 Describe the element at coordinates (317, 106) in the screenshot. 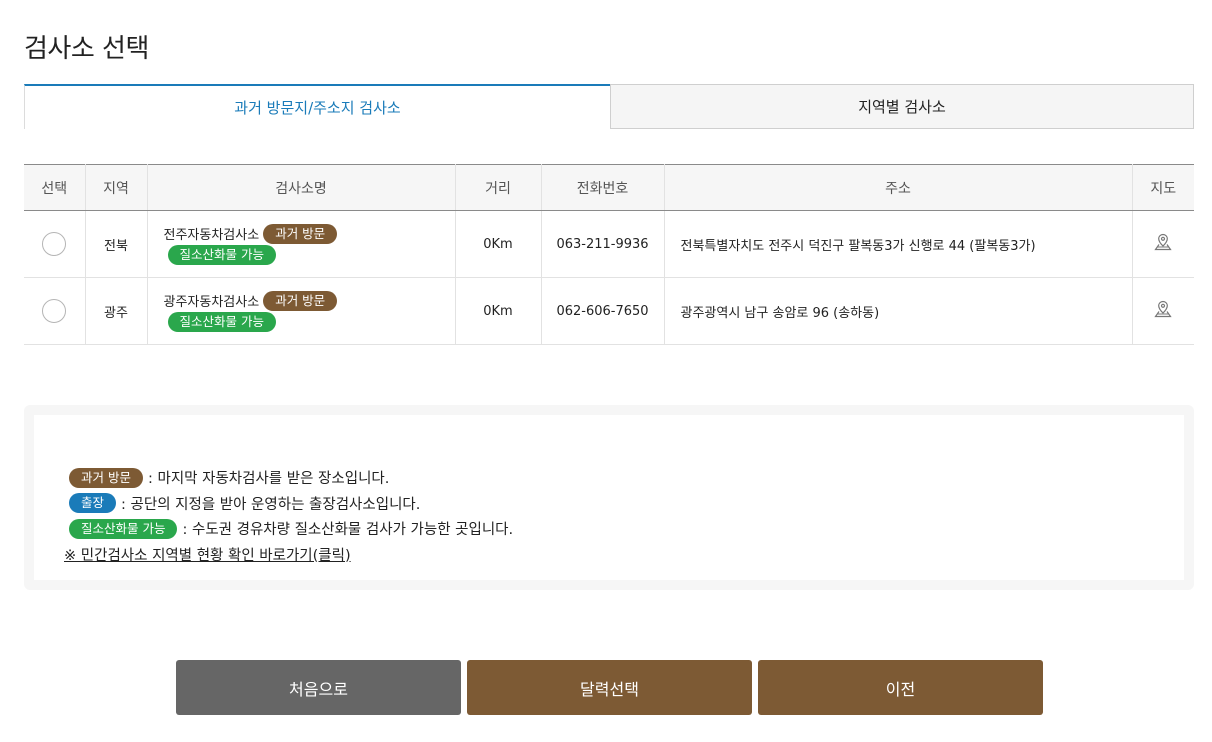

I see `tab-past-visit: 과거 방문지/주소지 검사소` at that location.